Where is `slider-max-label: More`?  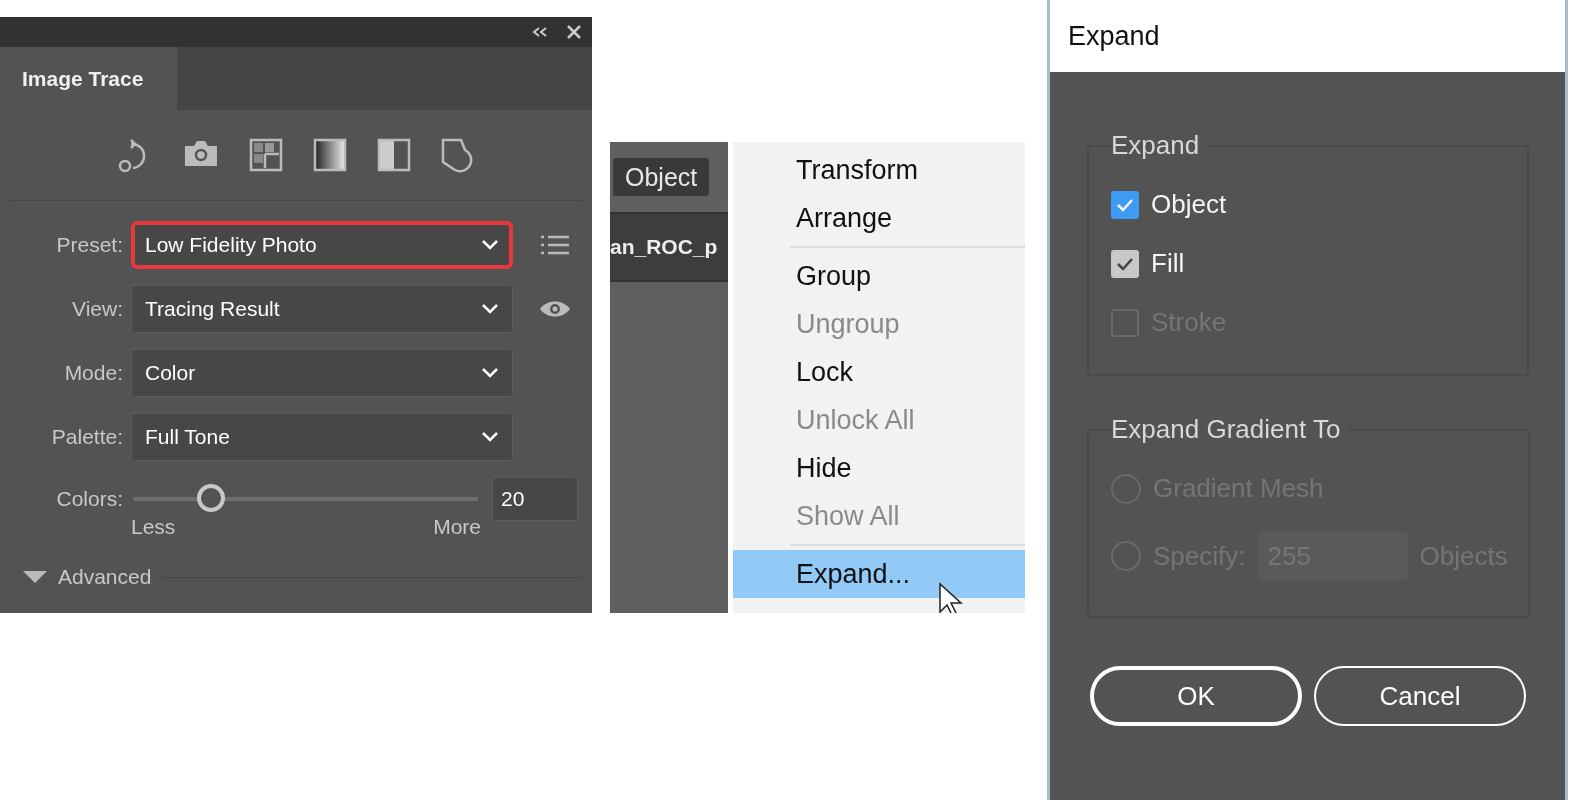 slider-max-label: More is located at coordinates (457, 527).